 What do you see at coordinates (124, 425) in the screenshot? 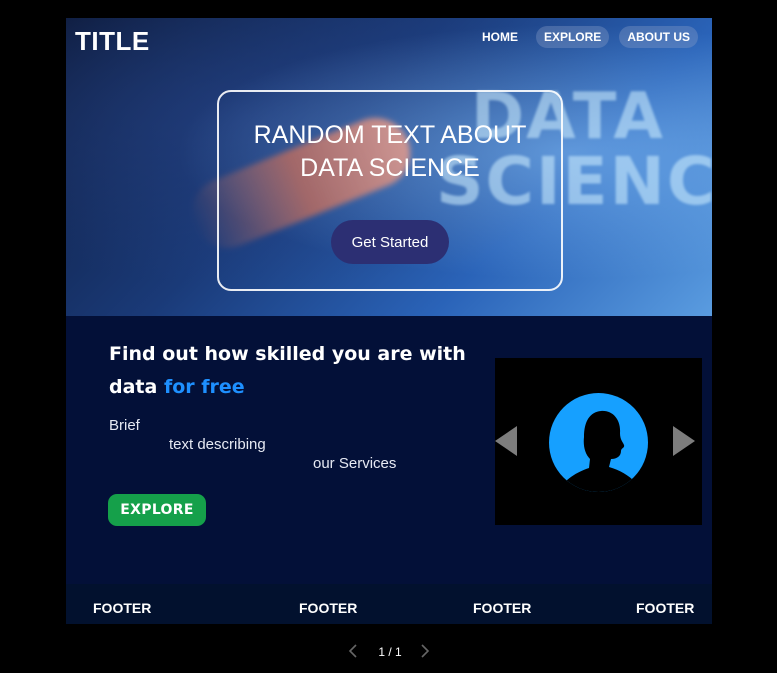
I see `services-description-line: Brief` at bounding box center [124, 425].